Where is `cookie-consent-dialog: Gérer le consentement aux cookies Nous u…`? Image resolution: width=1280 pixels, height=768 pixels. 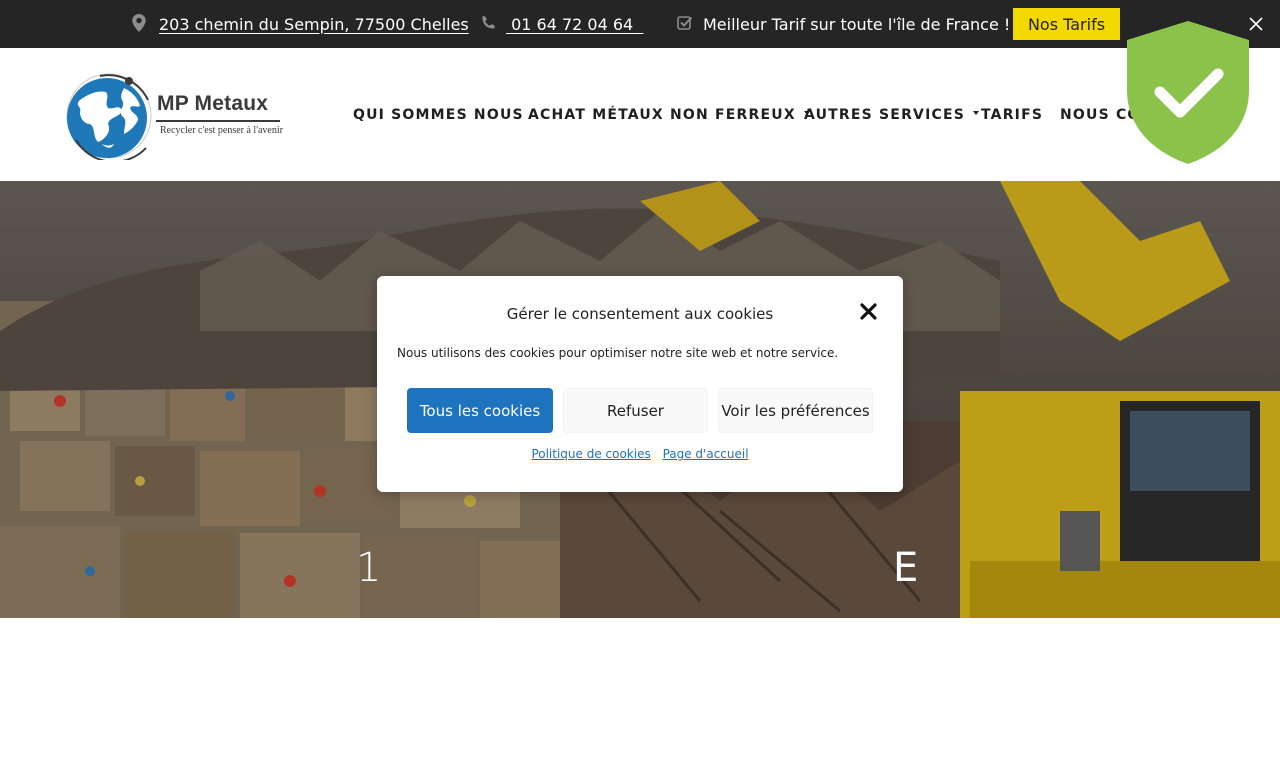 cookie-consent-dialog: Gérer le consentement aux cookies Nous u… is located at coordinates (640, 384).